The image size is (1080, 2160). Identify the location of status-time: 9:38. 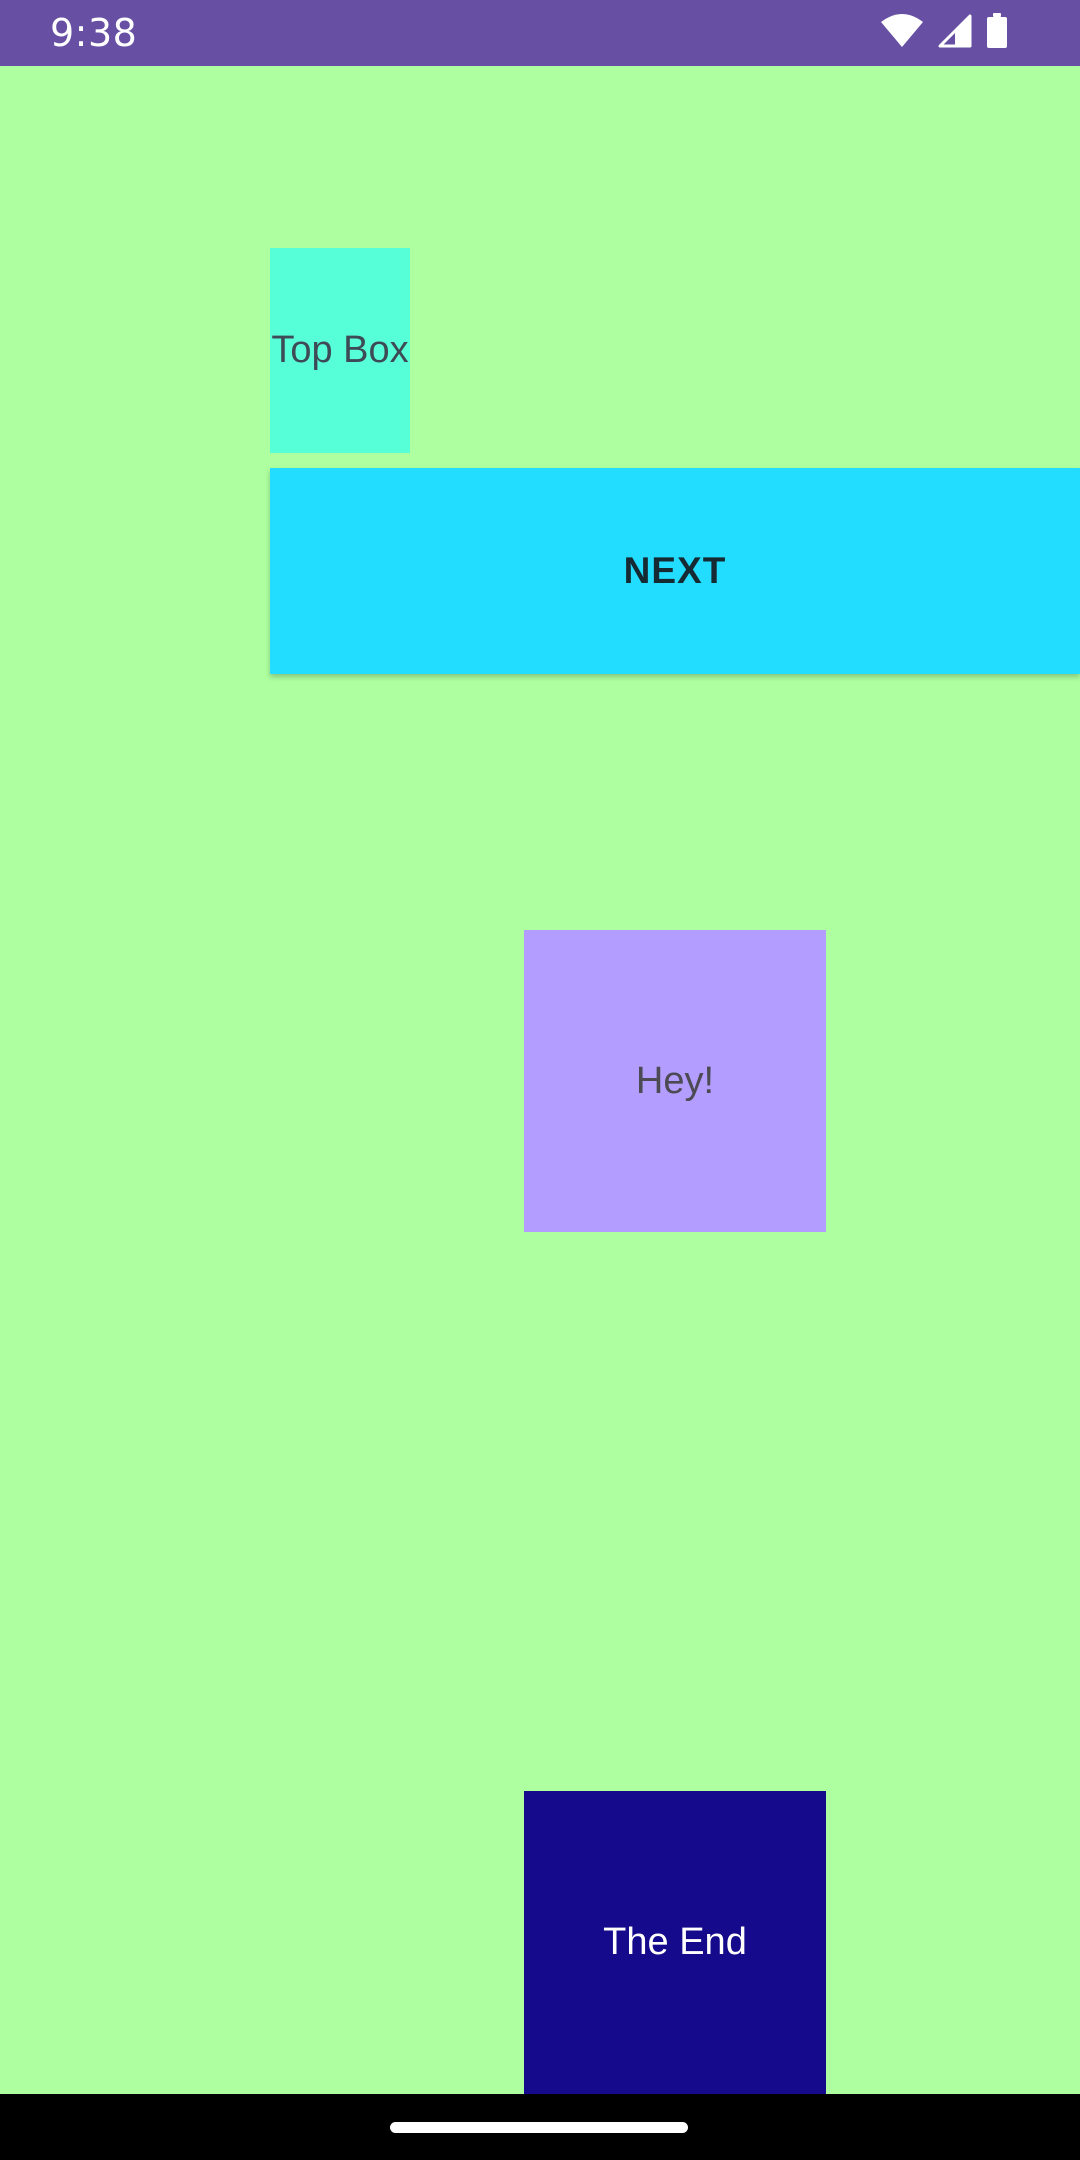
(94, 33).